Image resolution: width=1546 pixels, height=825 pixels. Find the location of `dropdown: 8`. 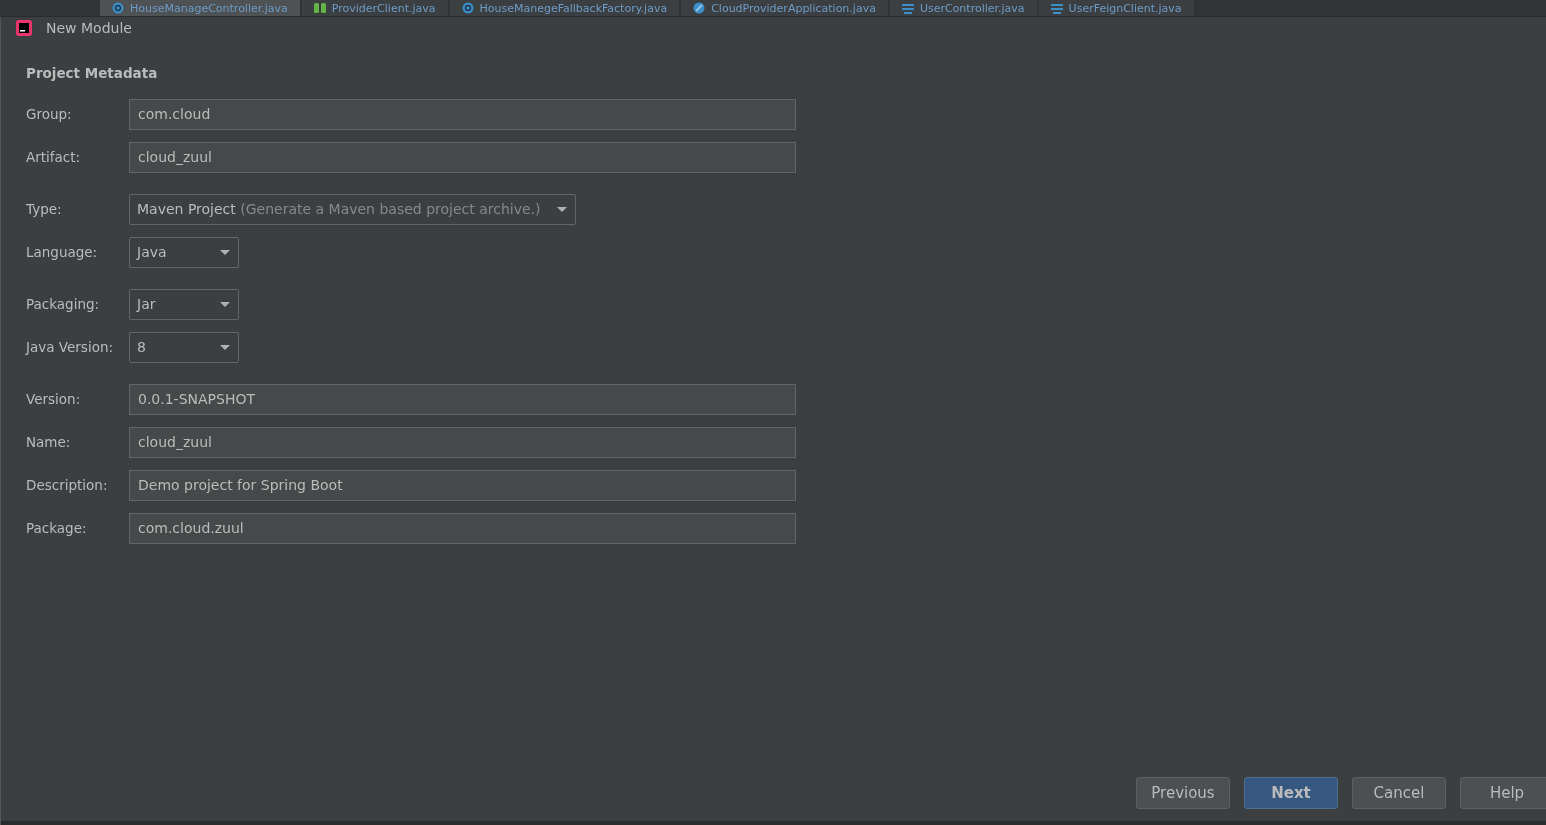

dropdown: 8 is located at coordinates (184, 347).